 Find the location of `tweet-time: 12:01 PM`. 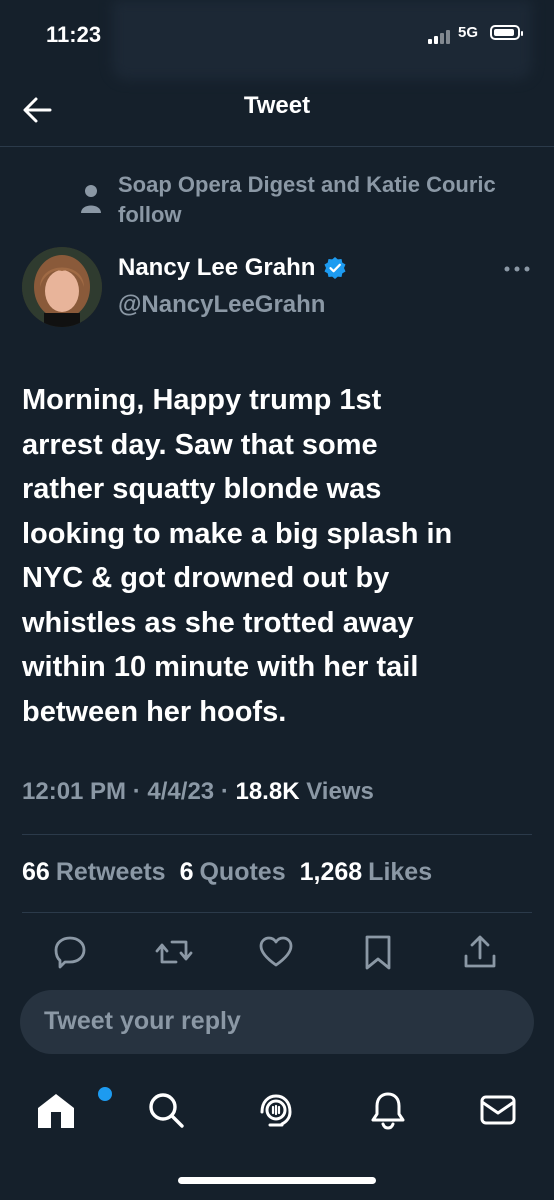

tweet-time: 12:01 PM is located at coordinates (74, 791).